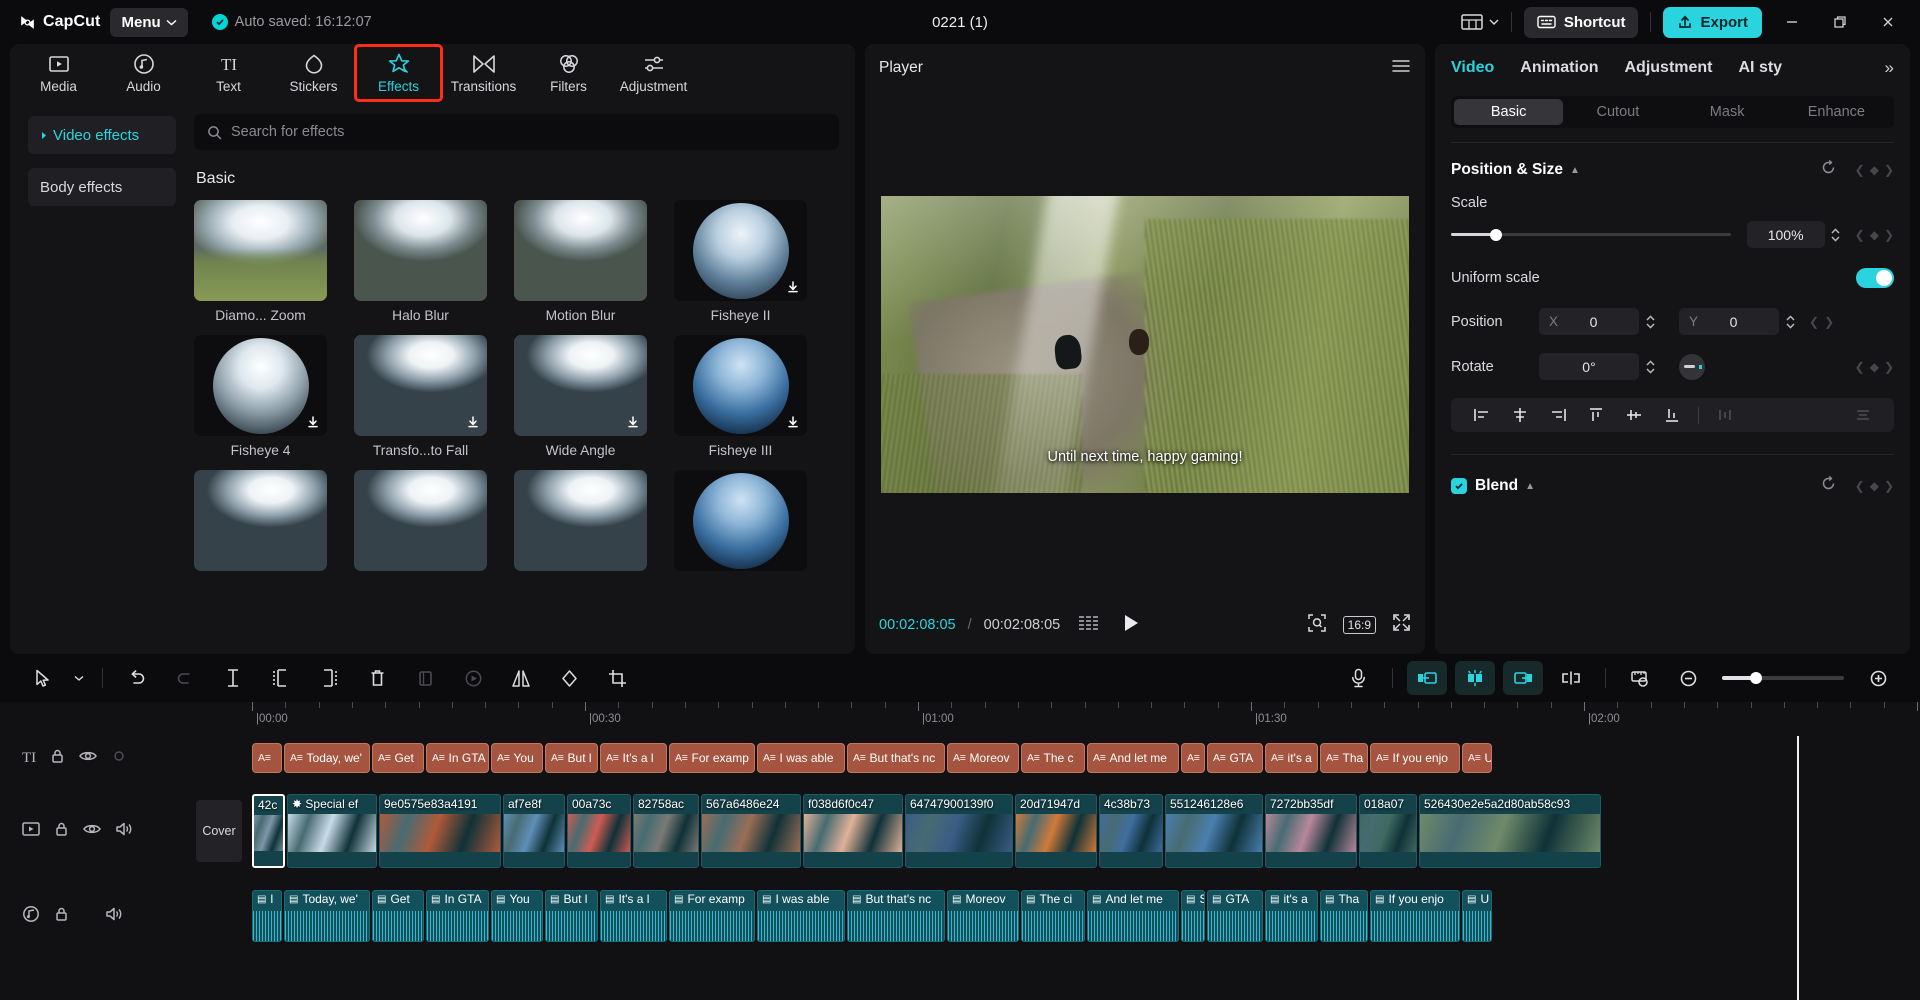 Image resolution: width=1920 pixels, height=1000 pixels. What do you see at coordinates (457, 916) in the screenshot?
I see `audio-clip: ▤ In GTA` at bounding box center [457, 916].